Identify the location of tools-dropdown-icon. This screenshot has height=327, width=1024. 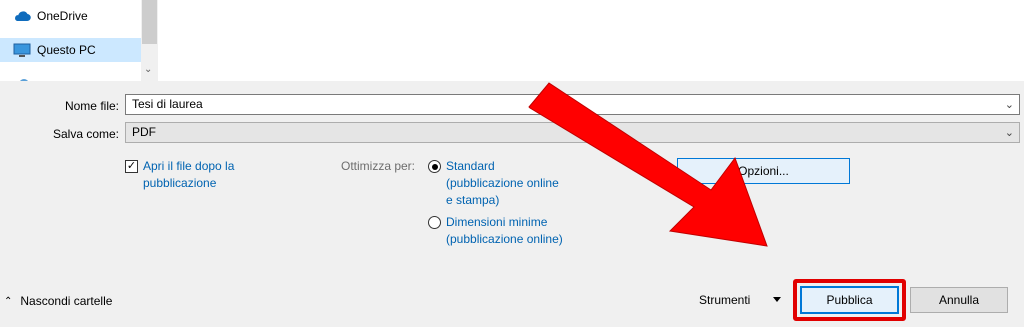
(777, 299).